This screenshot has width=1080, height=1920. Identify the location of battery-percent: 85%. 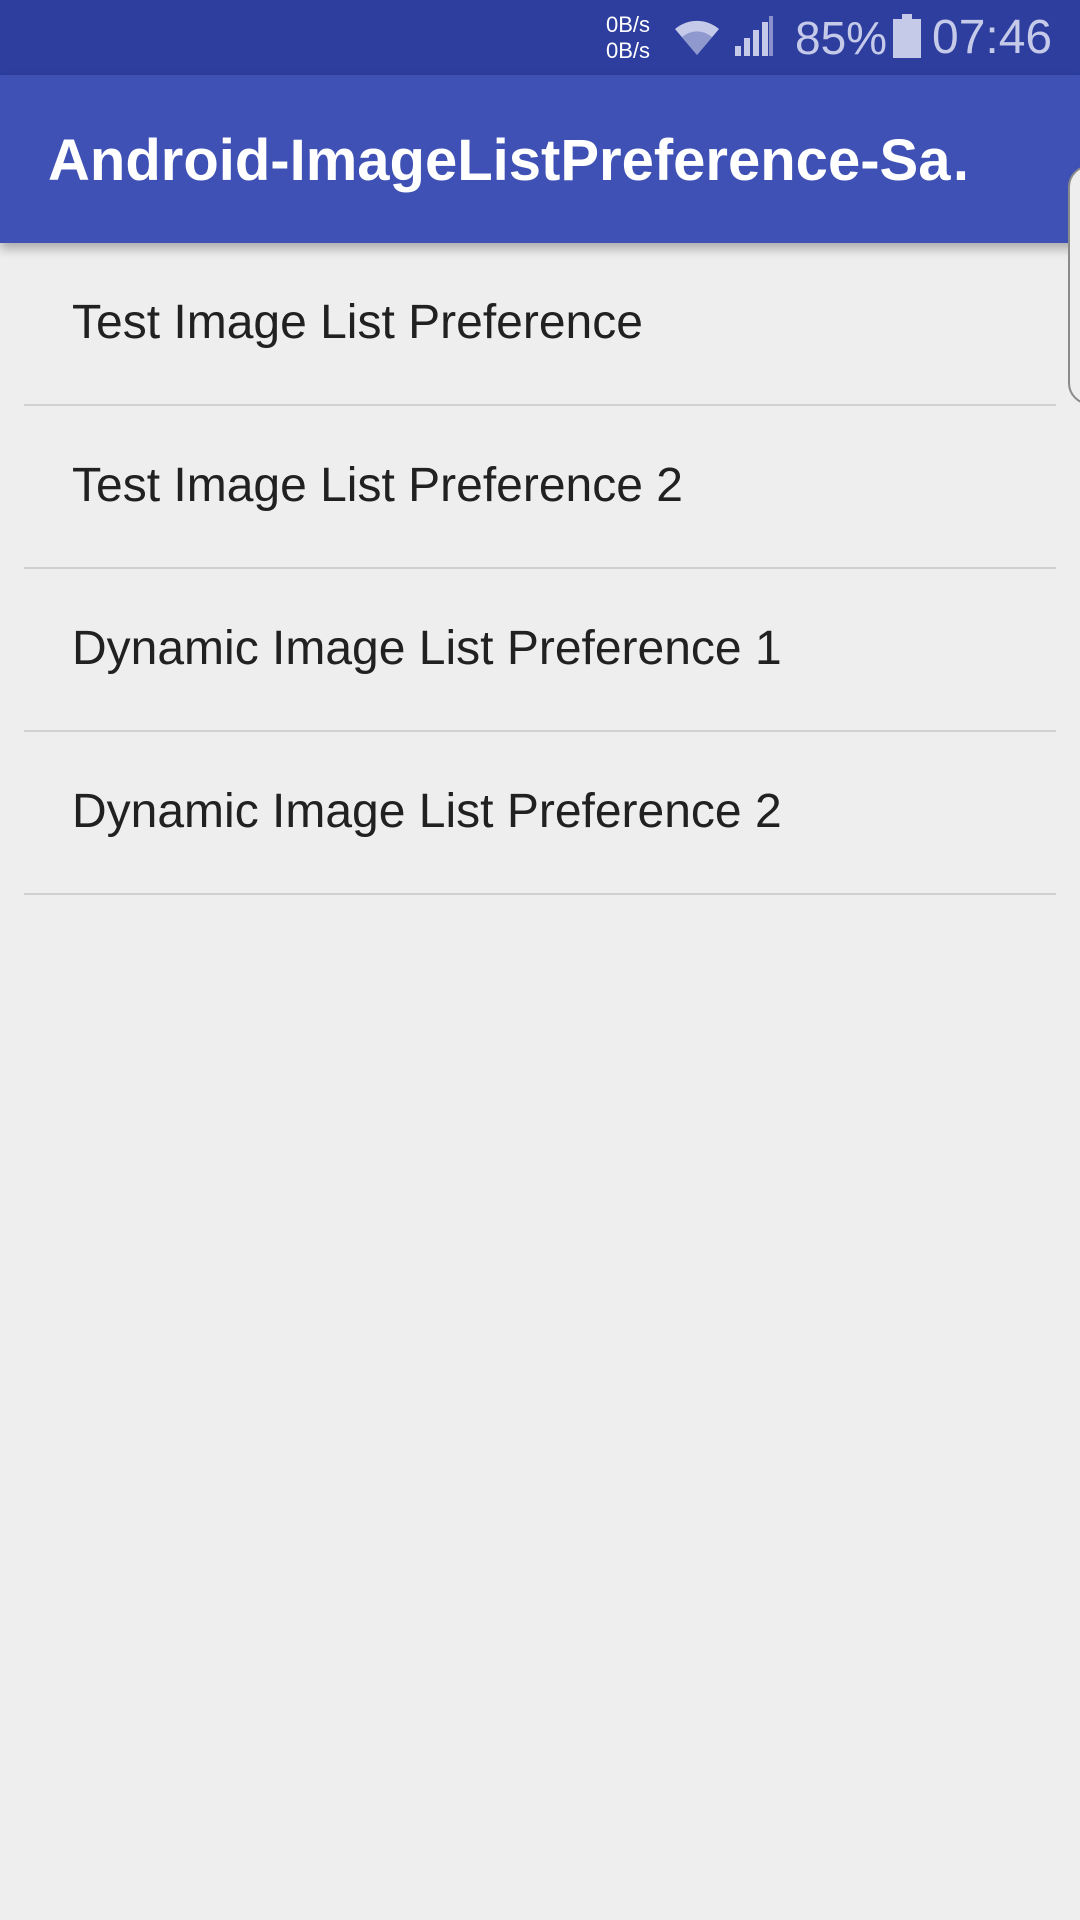
(841, 38).